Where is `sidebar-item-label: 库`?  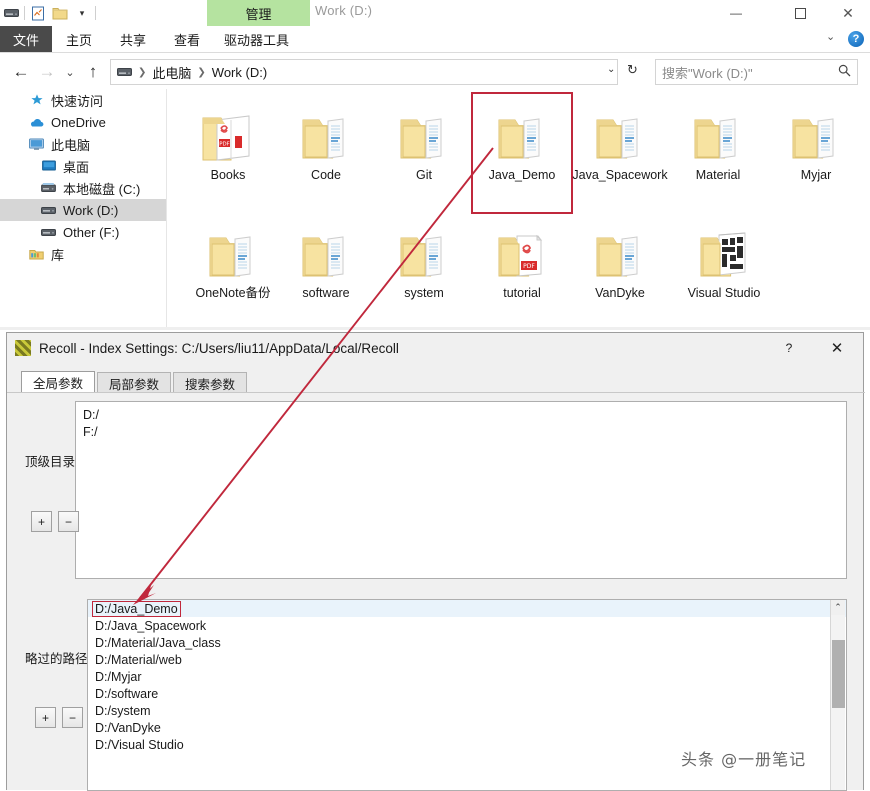 sidebar-item-label: 库 is located at coordinates (58, 255).